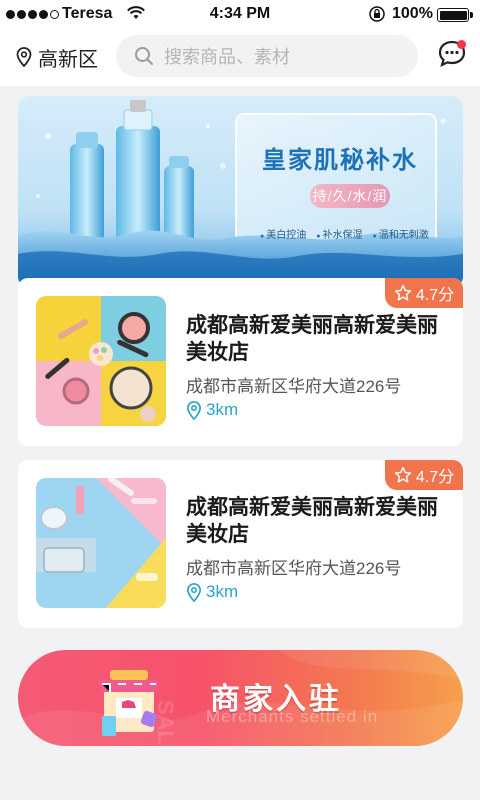  I want to click on search-input: 搜索商品、素材, so click(267, 56).